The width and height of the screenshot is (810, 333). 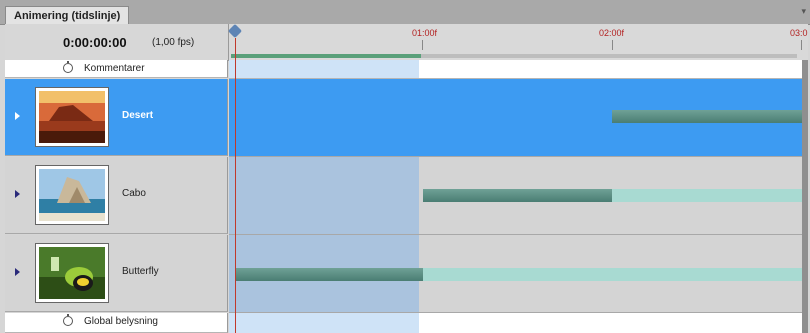 I want to click on tab-animation-timeline: Animering (tidslinje), so click(x=67, y=15).